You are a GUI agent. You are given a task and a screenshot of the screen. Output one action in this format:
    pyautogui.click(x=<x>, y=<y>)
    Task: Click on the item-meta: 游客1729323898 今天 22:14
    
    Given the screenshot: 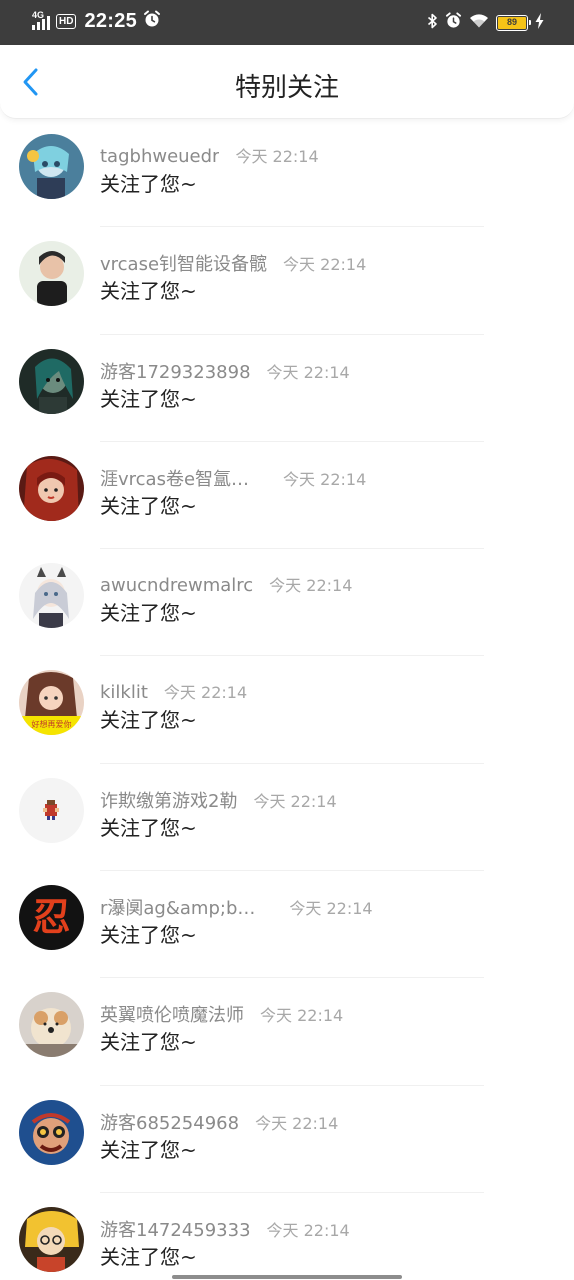 What is the action you would take?
    pyautogui.click(x=327, y=371)
    